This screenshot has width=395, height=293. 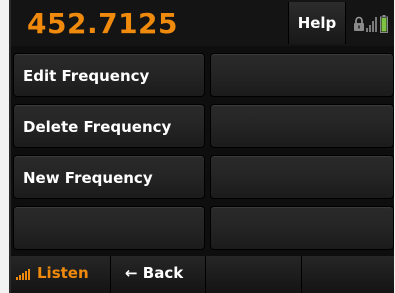 I want to click on listen-softkey: Listen, so click(x=61, y=274).